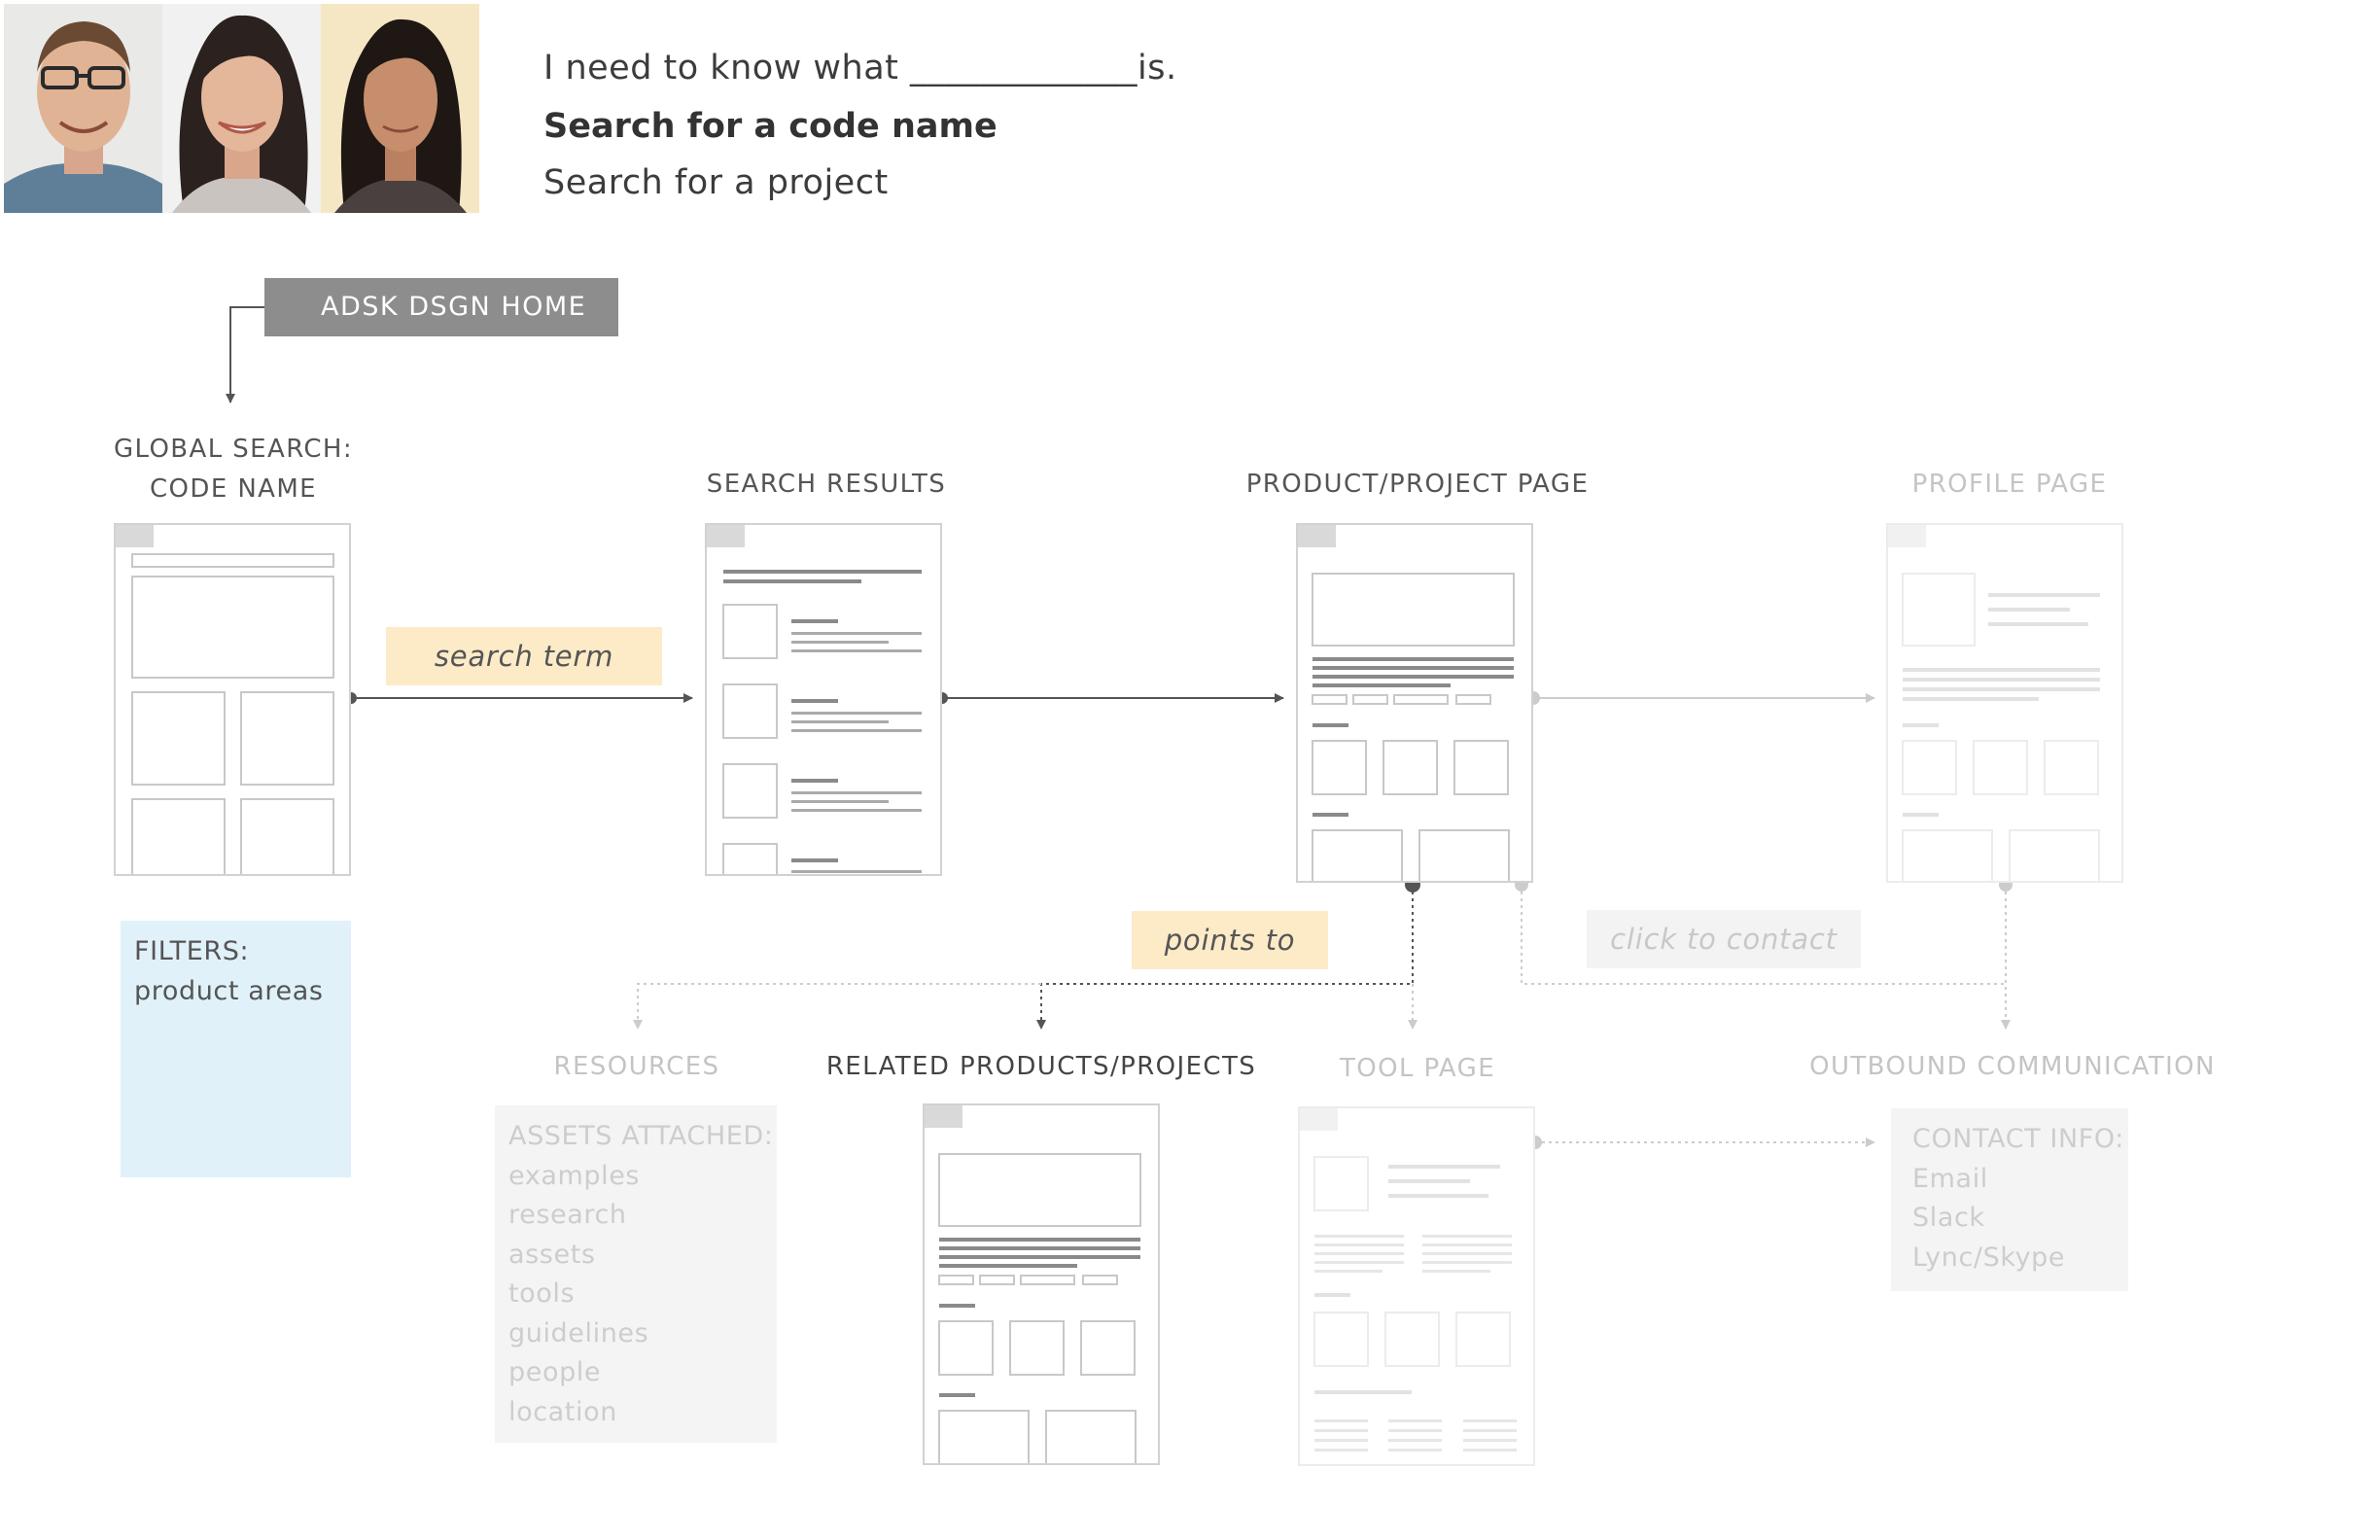  Describe the element at coordinates (1989, 1257) in the screenshot. I see `contact-item: Lync/Skype` at that location.